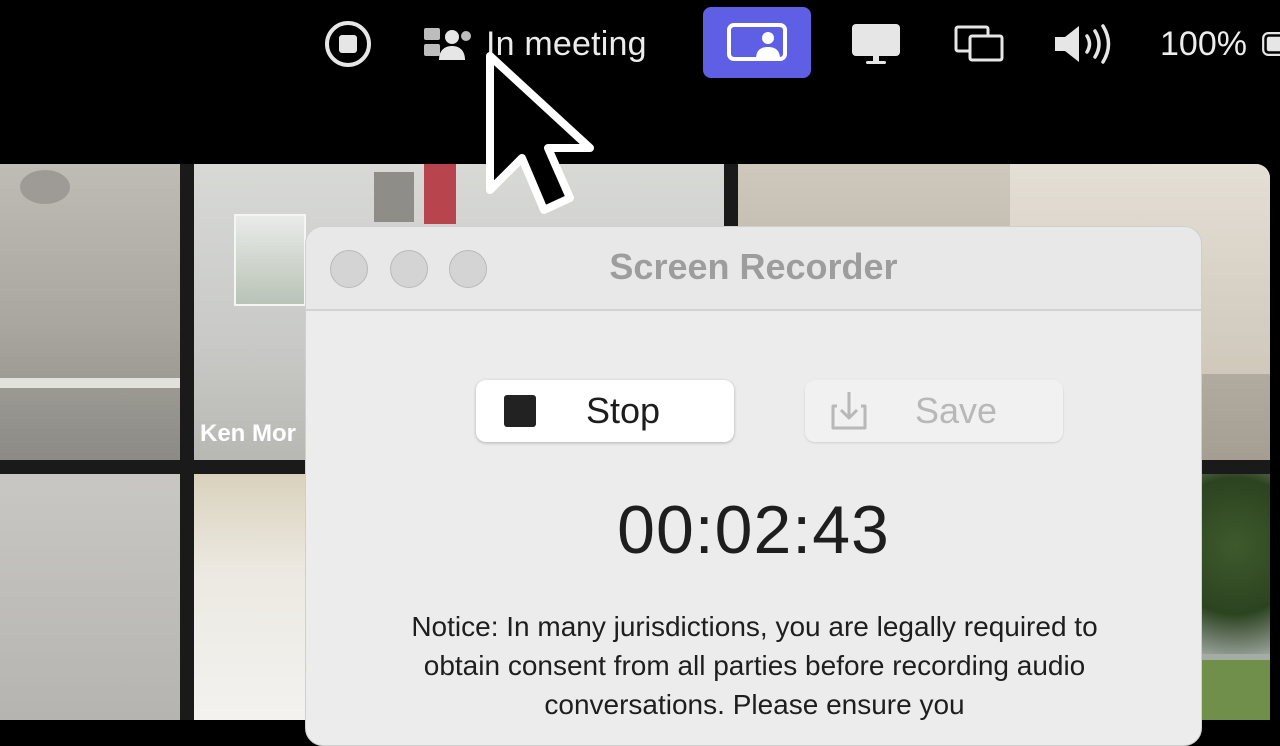  I want to click on mouse-cursor-icon, so click(540, 133).